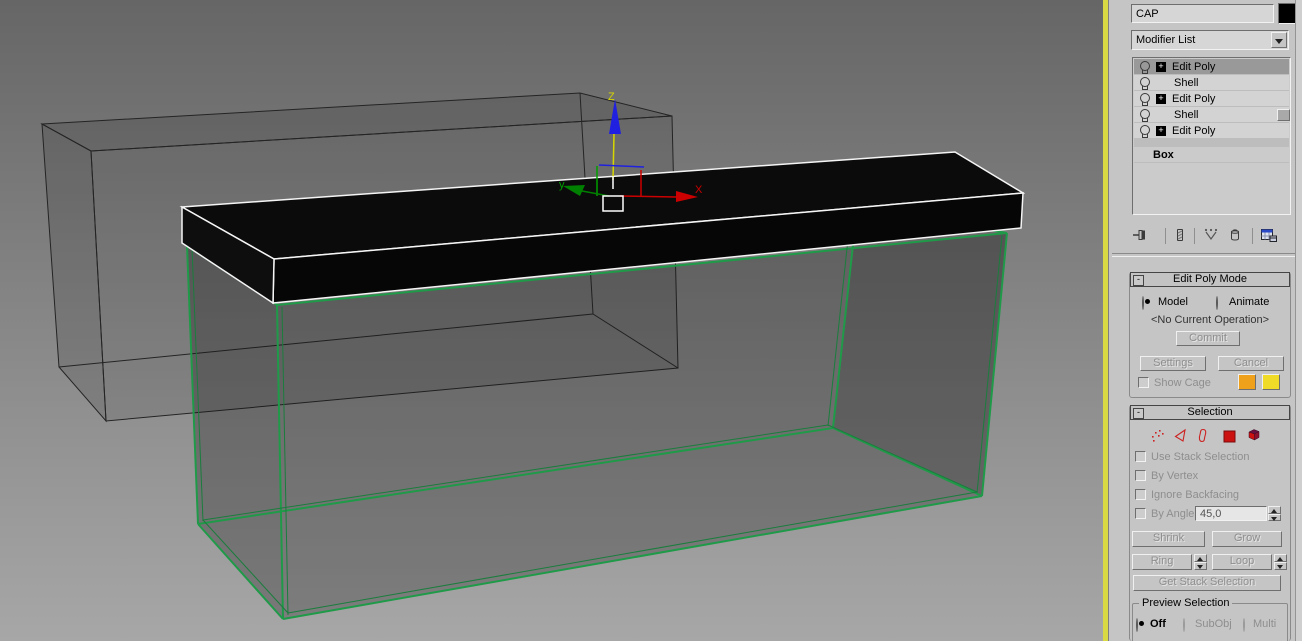  What do you see at coordinates (1140, 513) in the screenshot?
I see `by-angle-checkbox` at bounding box center [1140, 513].